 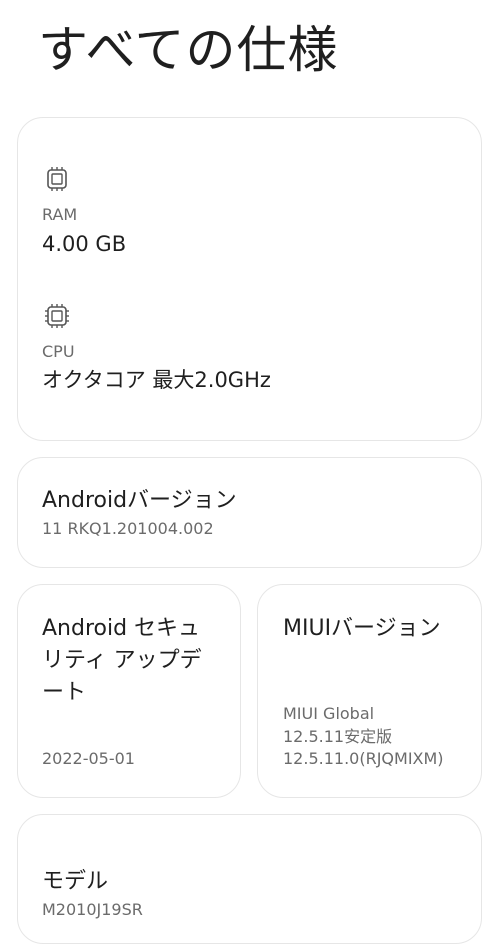 What do you see at coordinates (88, 758) in the screenshot?
I see `security-update-value: 2022-05-01` at bounding box center [88, 758].